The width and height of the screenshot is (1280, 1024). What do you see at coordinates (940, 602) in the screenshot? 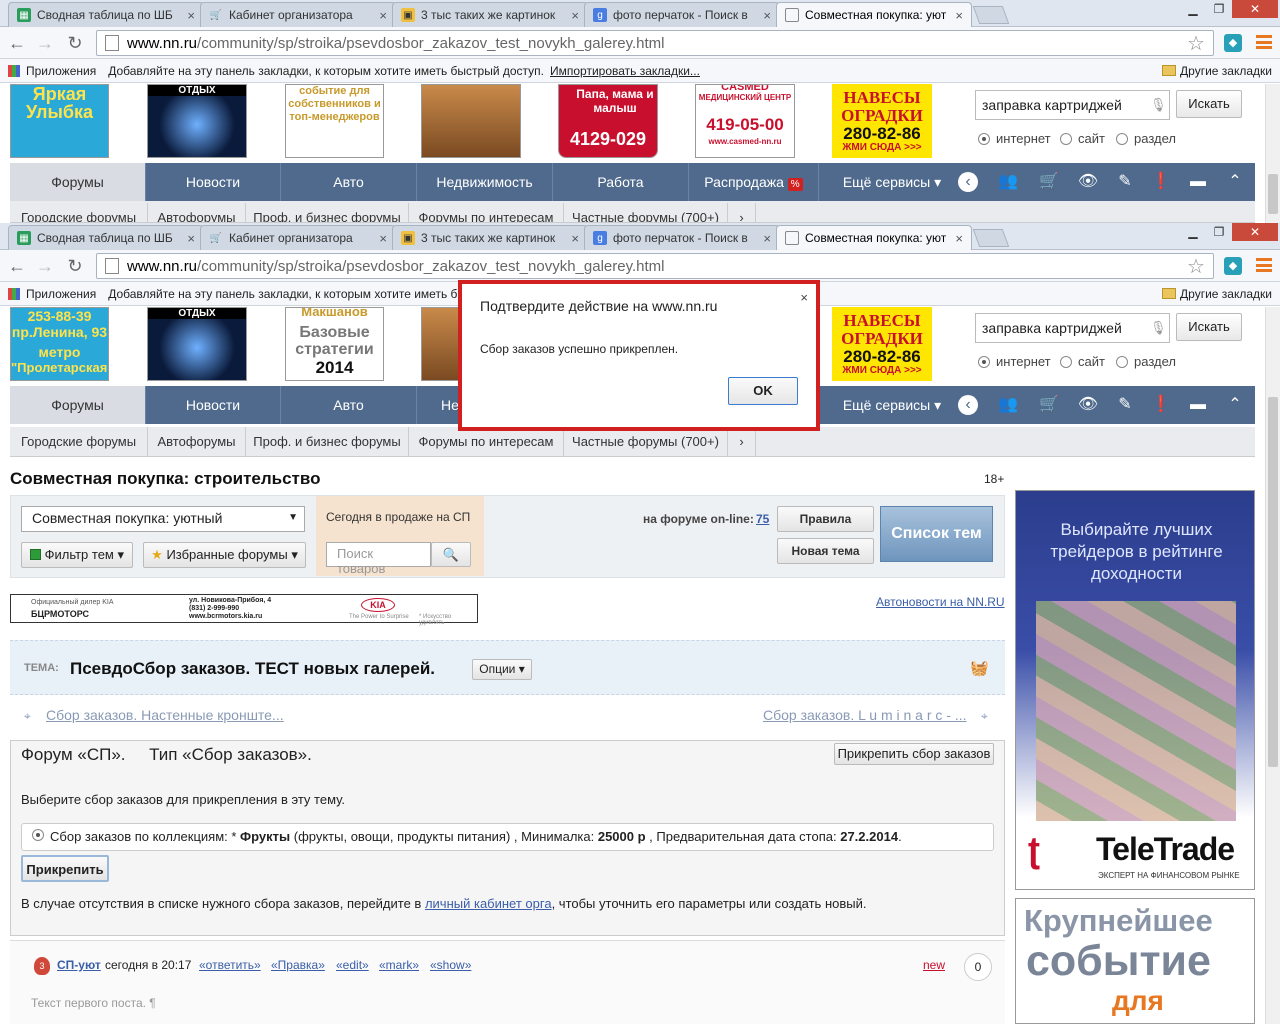
I see `autonews-link: Автоновости на NN.RU` at bounding box center [940, 602].